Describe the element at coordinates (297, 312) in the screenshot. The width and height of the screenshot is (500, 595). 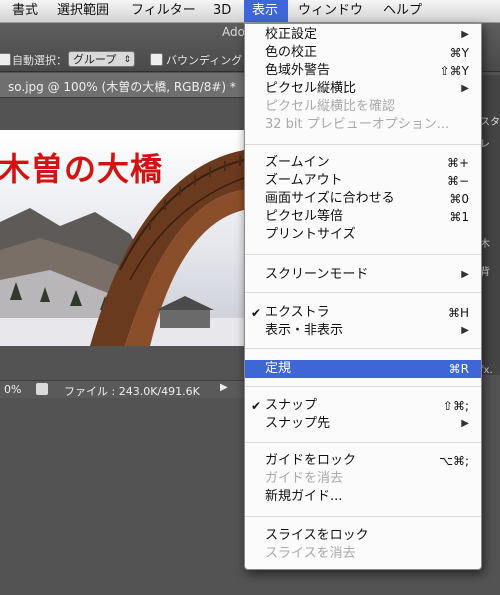
I see `menu-item-label: エクストラ` at that location.